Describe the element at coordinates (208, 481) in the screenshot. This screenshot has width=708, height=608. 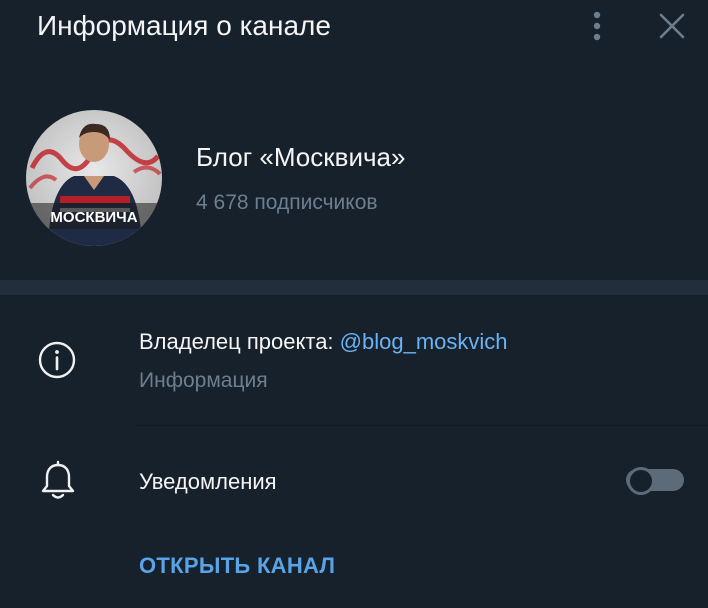
I see `notifications-label: Уведомления` at that location.